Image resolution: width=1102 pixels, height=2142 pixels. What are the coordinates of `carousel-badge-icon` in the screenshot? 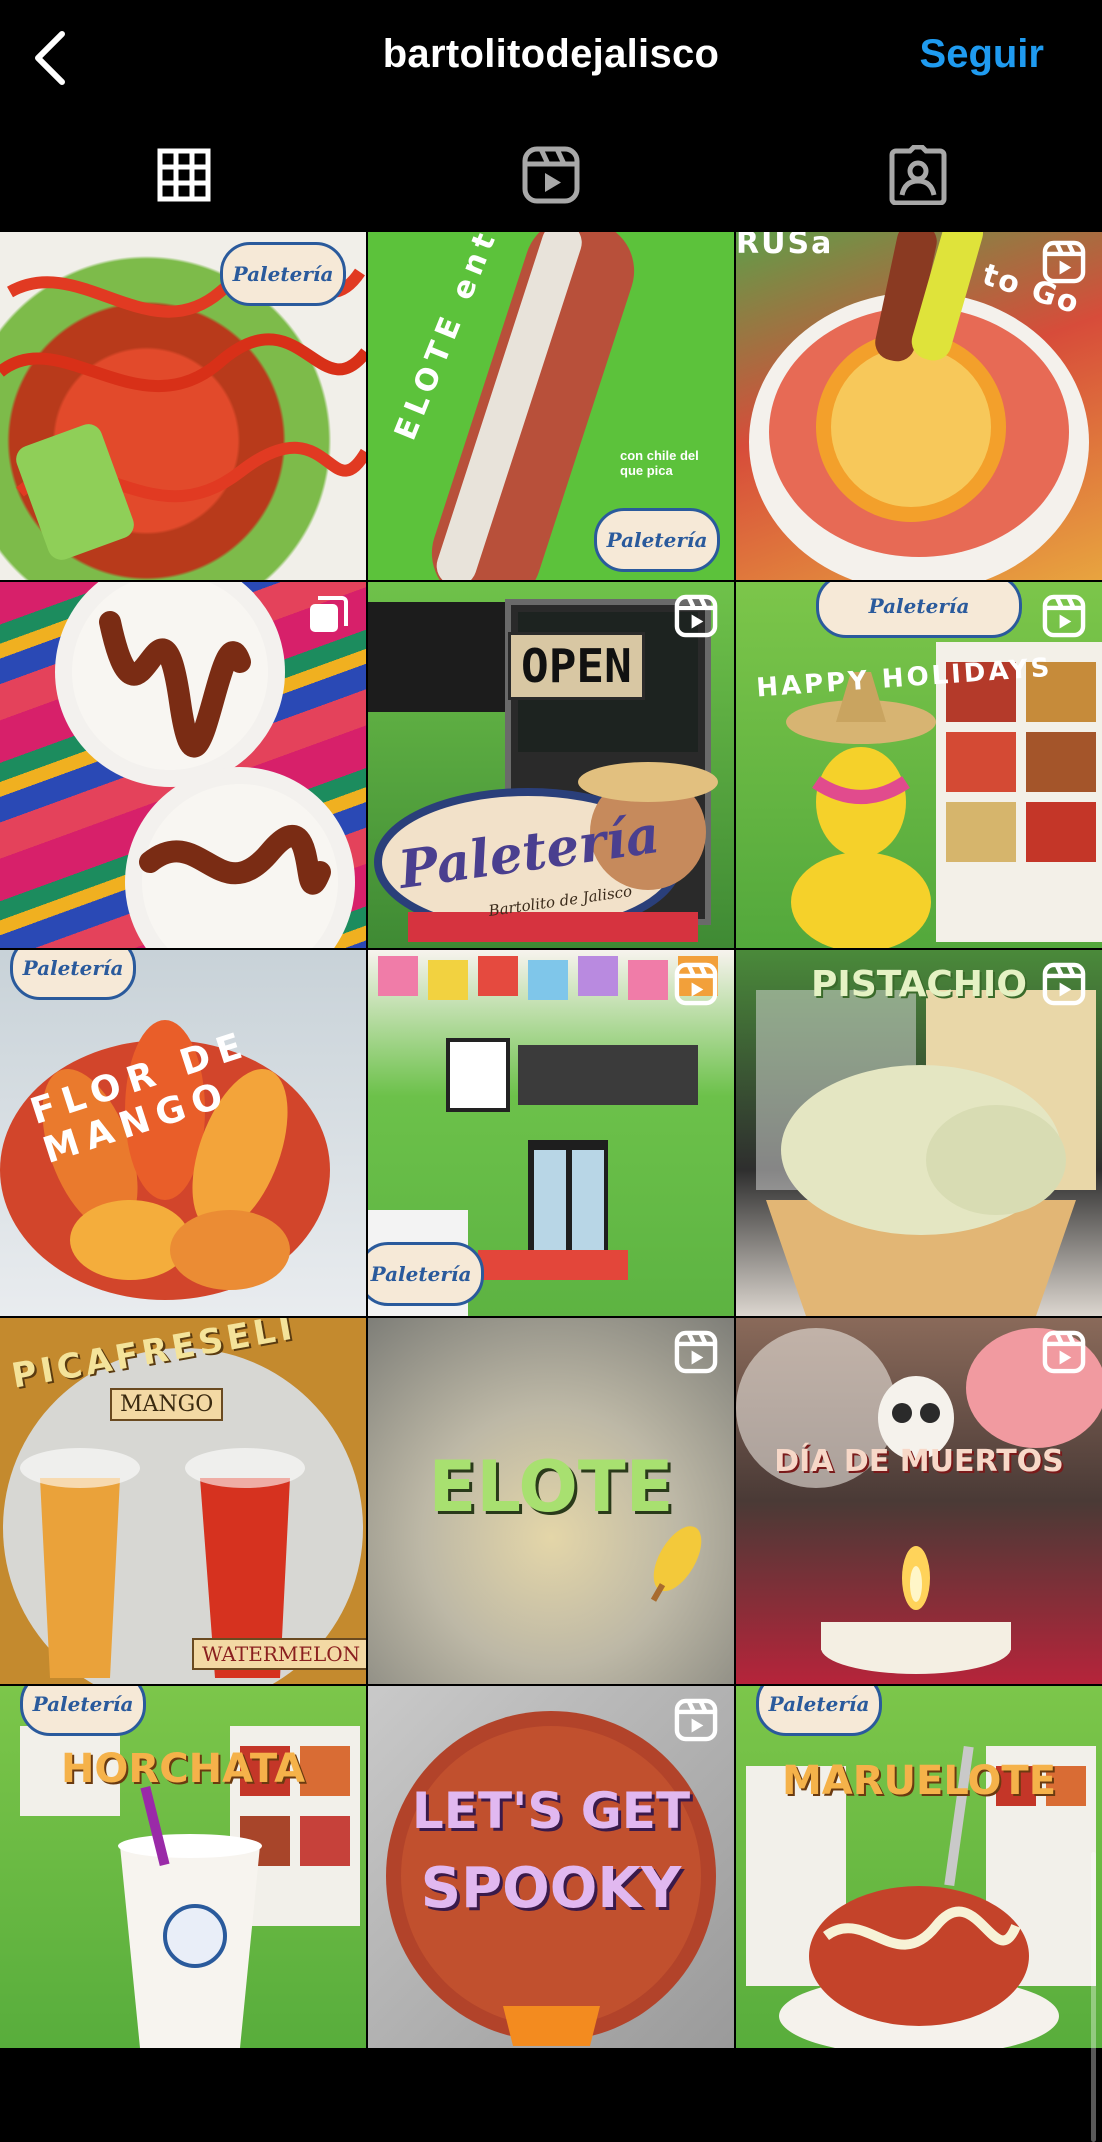 It's located at (329, 614).